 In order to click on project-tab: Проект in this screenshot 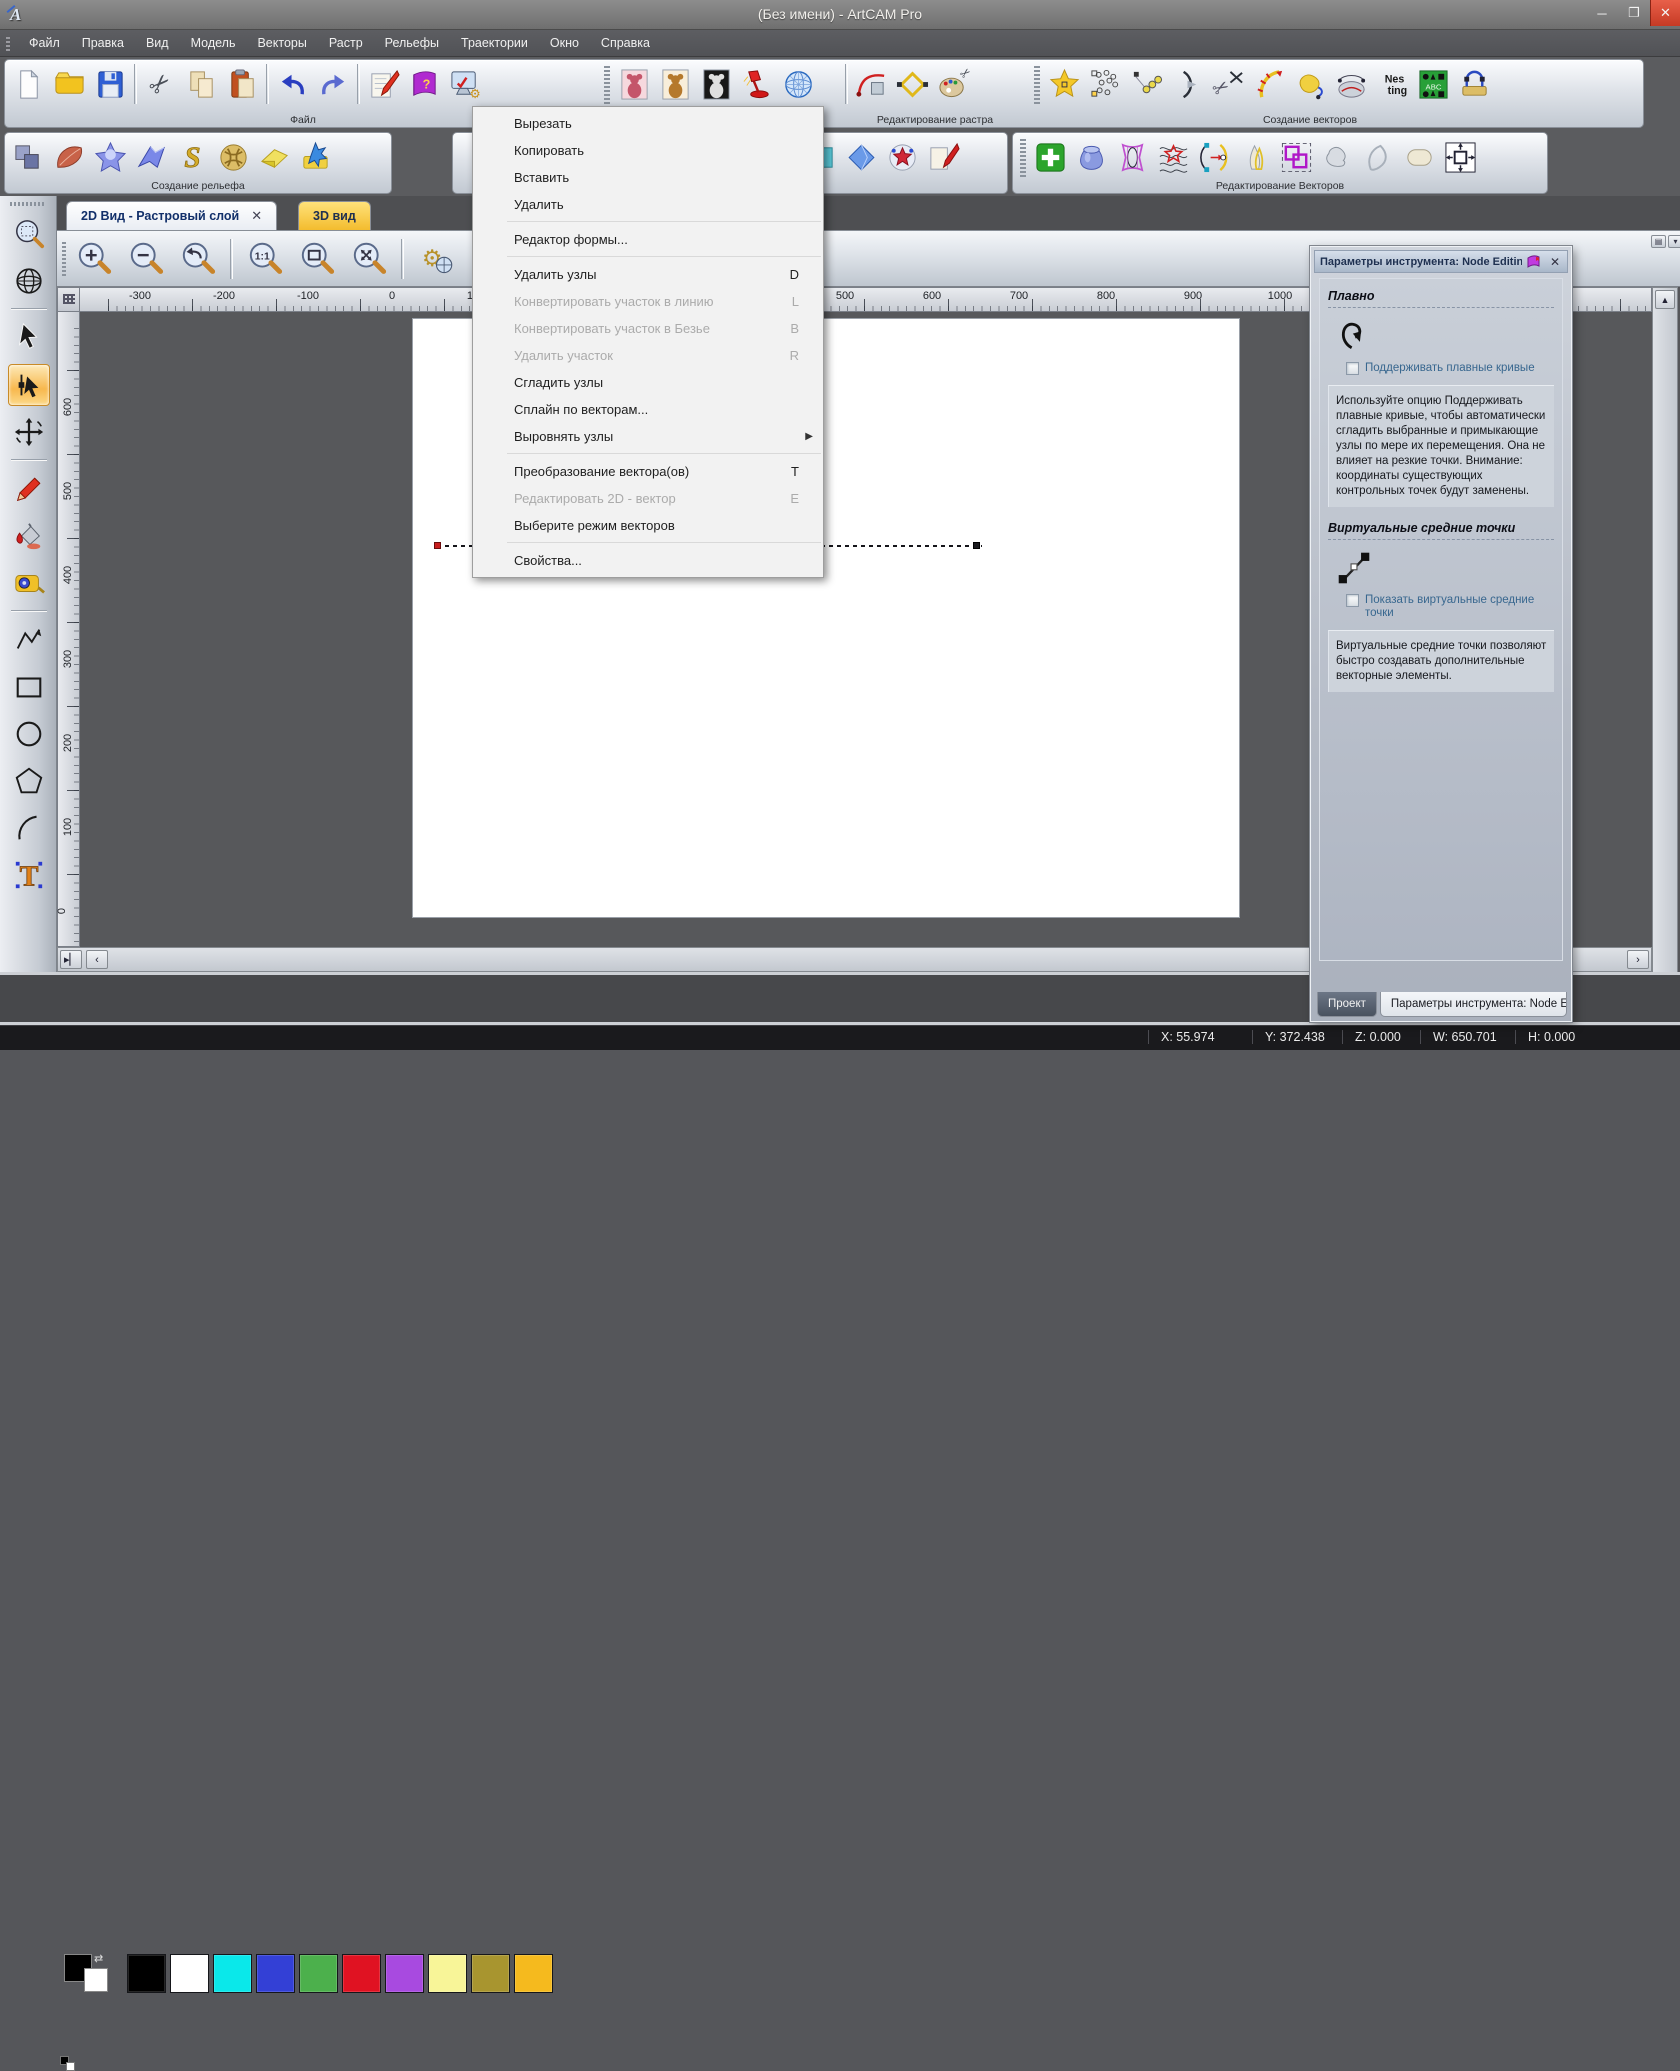, I will do `click(1347, 1004)`.